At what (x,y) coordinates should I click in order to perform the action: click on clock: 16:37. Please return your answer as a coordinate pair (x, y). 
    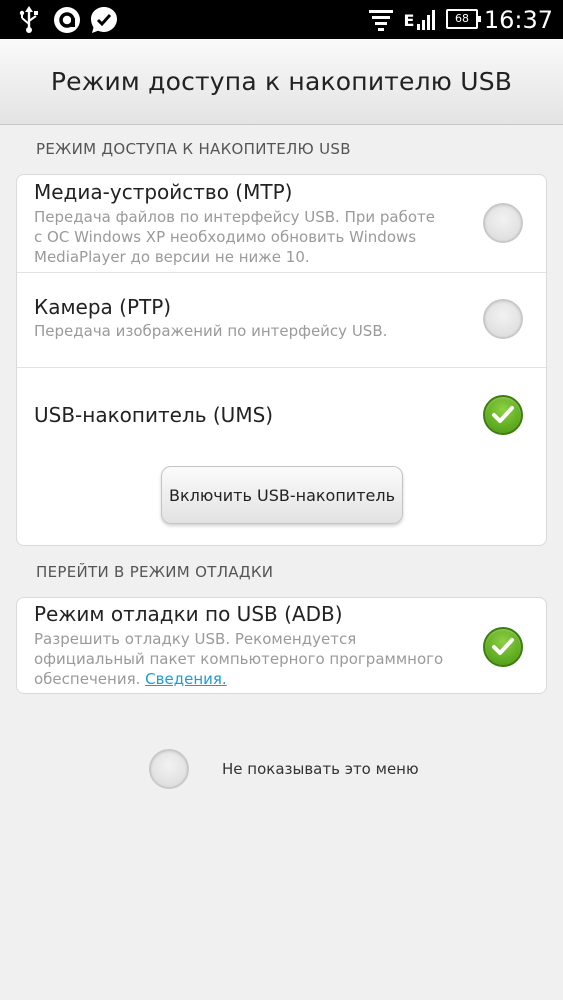
    Looking at the image, I should click on (518, 20).